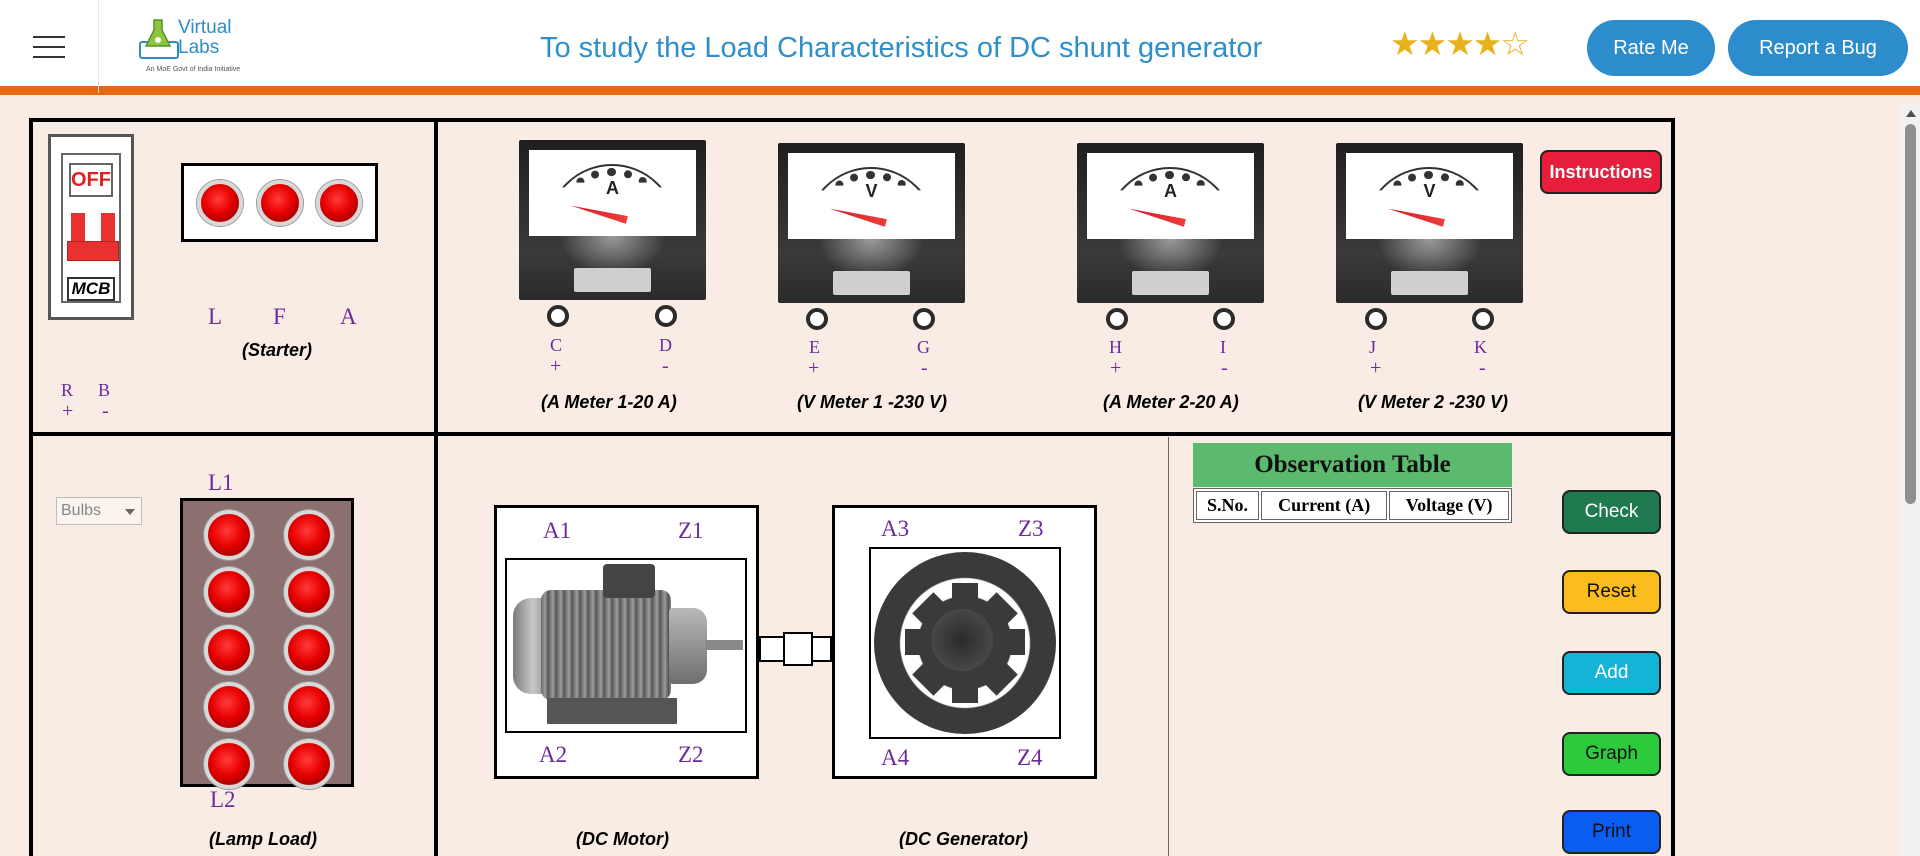 The image size is (1920, 856). What do you see at coordinates (1611, 592) in the screenshot?
I see `reset-button: Reset` at bounding box center [1611, 592].